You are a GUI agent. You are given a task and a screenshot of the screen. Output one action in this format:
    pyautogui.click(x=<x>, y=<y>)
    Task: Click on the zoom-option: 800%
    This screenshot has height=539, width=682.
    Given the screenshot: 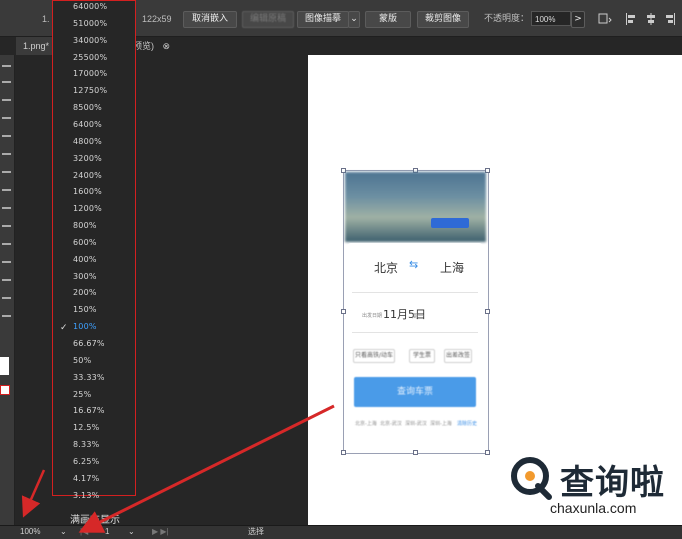 What is the action you would take?
    pyautogui.click(x=85, y=226)
    